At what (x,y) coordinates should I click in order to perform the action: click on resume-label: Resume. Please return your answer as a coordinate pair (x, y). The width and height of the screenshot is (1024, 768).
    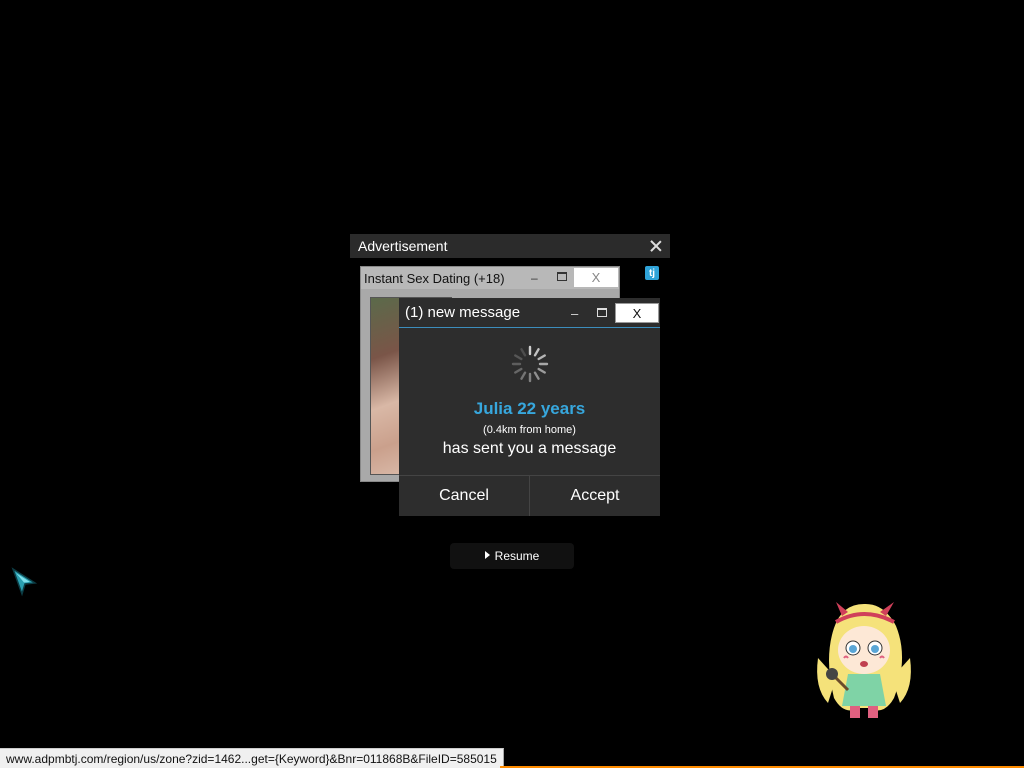
    Looking at the image, I should click on (517, 556).